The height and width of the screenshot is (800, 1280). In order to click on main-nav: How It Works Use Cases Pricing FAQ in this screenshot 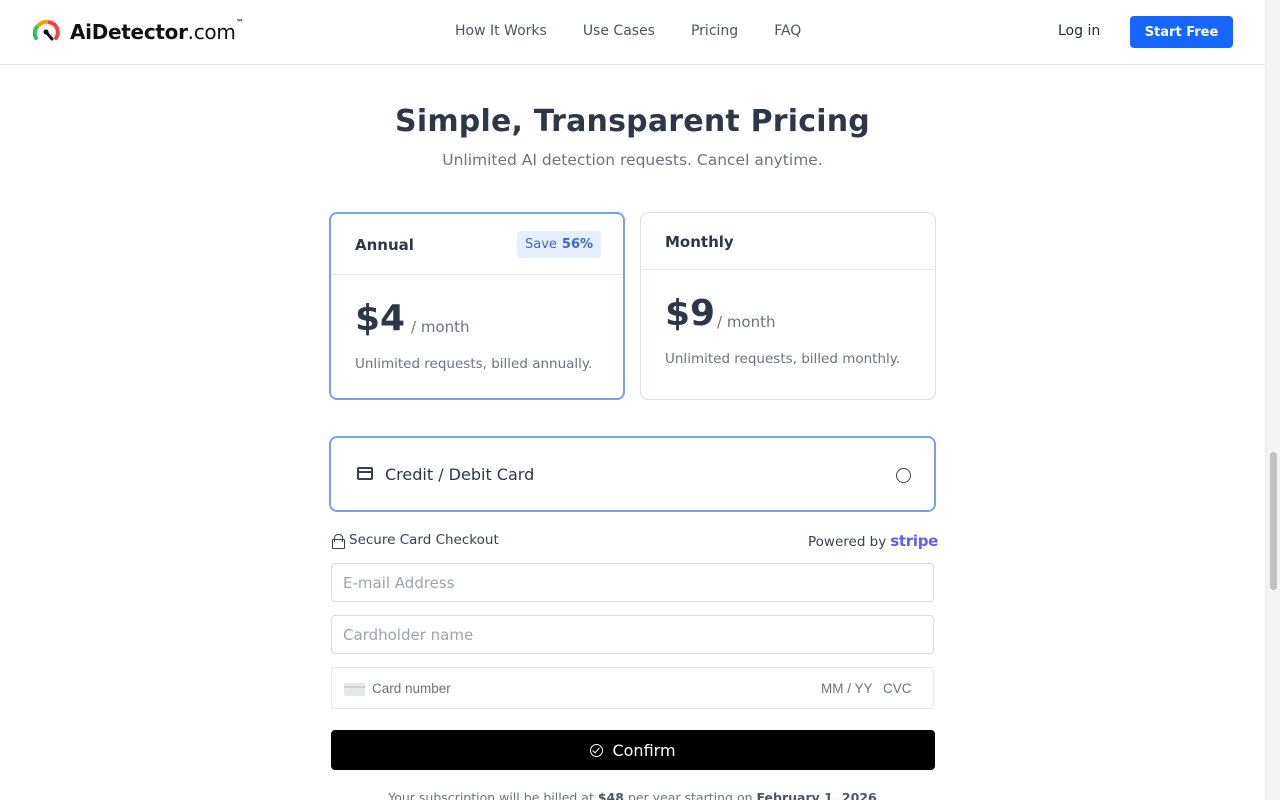, I will do `click(628, 31)`.